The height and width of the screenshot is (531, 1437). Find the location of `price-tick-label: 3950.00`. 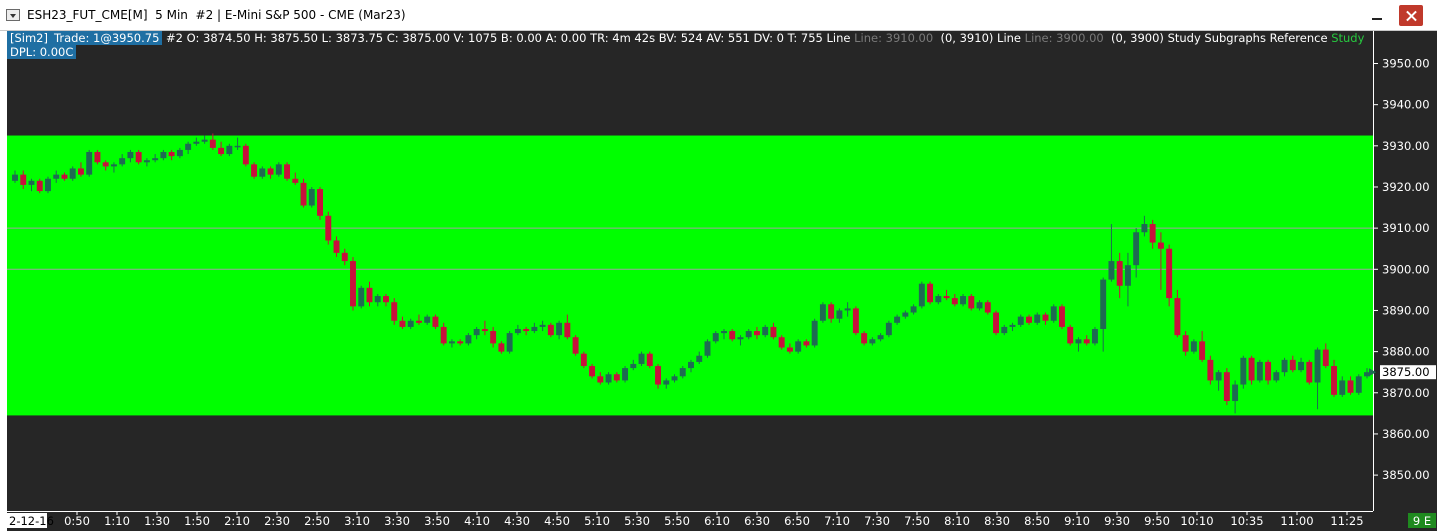

price-tick-label: 3950.00 is located at coordinates (1406, 64).